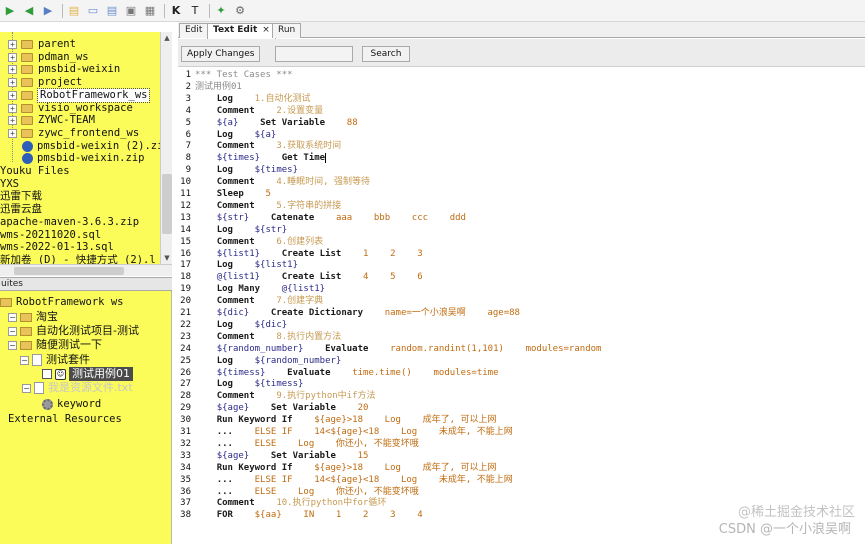 This screenshot has height=544, width=865. I want to click on file-tree-item: + pmsbid-weixin, so click(64, 69).